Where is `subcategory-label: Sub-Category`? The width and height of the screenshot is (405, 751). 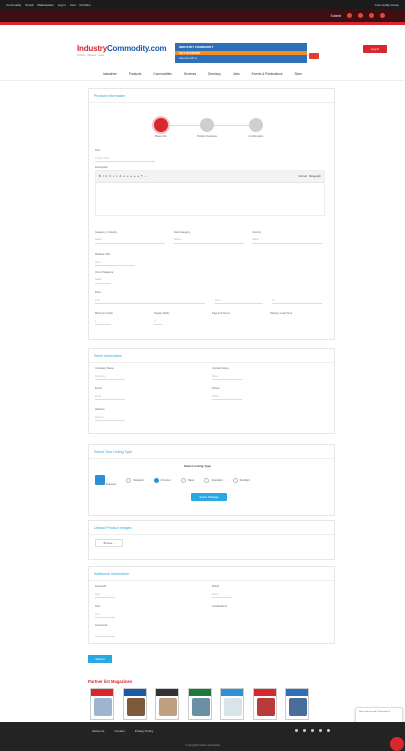
subcategory-label: Sub-Category is located at coordinates (182, 232).